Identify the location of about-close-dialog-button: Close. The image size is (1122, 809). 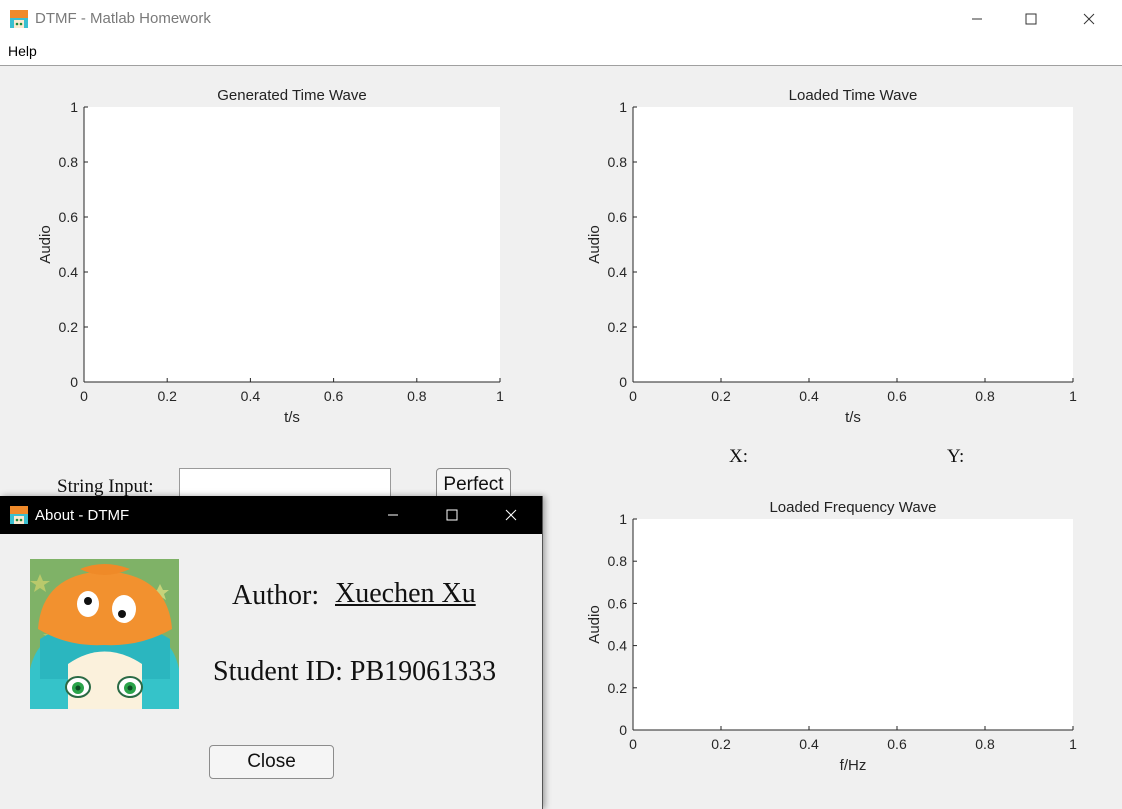
(271, 762).